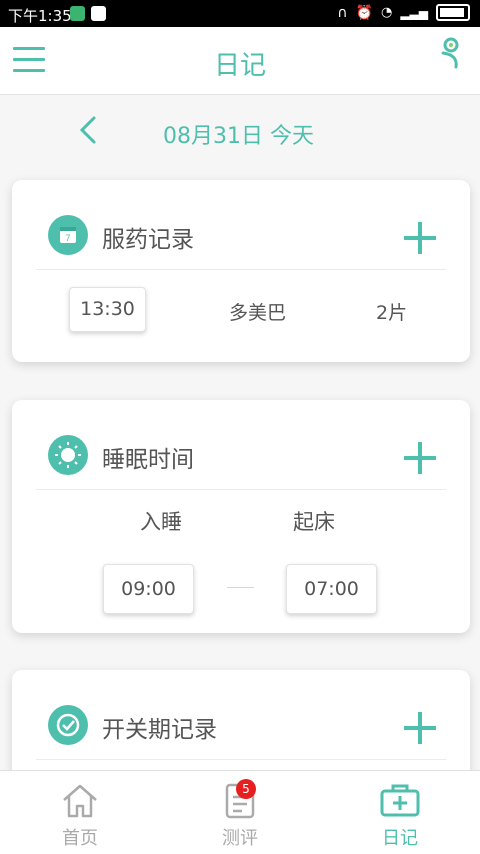 This screenshot has width=480, height=854. Describe the element at coordinates (342, 12) in the screenshot. I see `headphone-icon: ∩` at that location.